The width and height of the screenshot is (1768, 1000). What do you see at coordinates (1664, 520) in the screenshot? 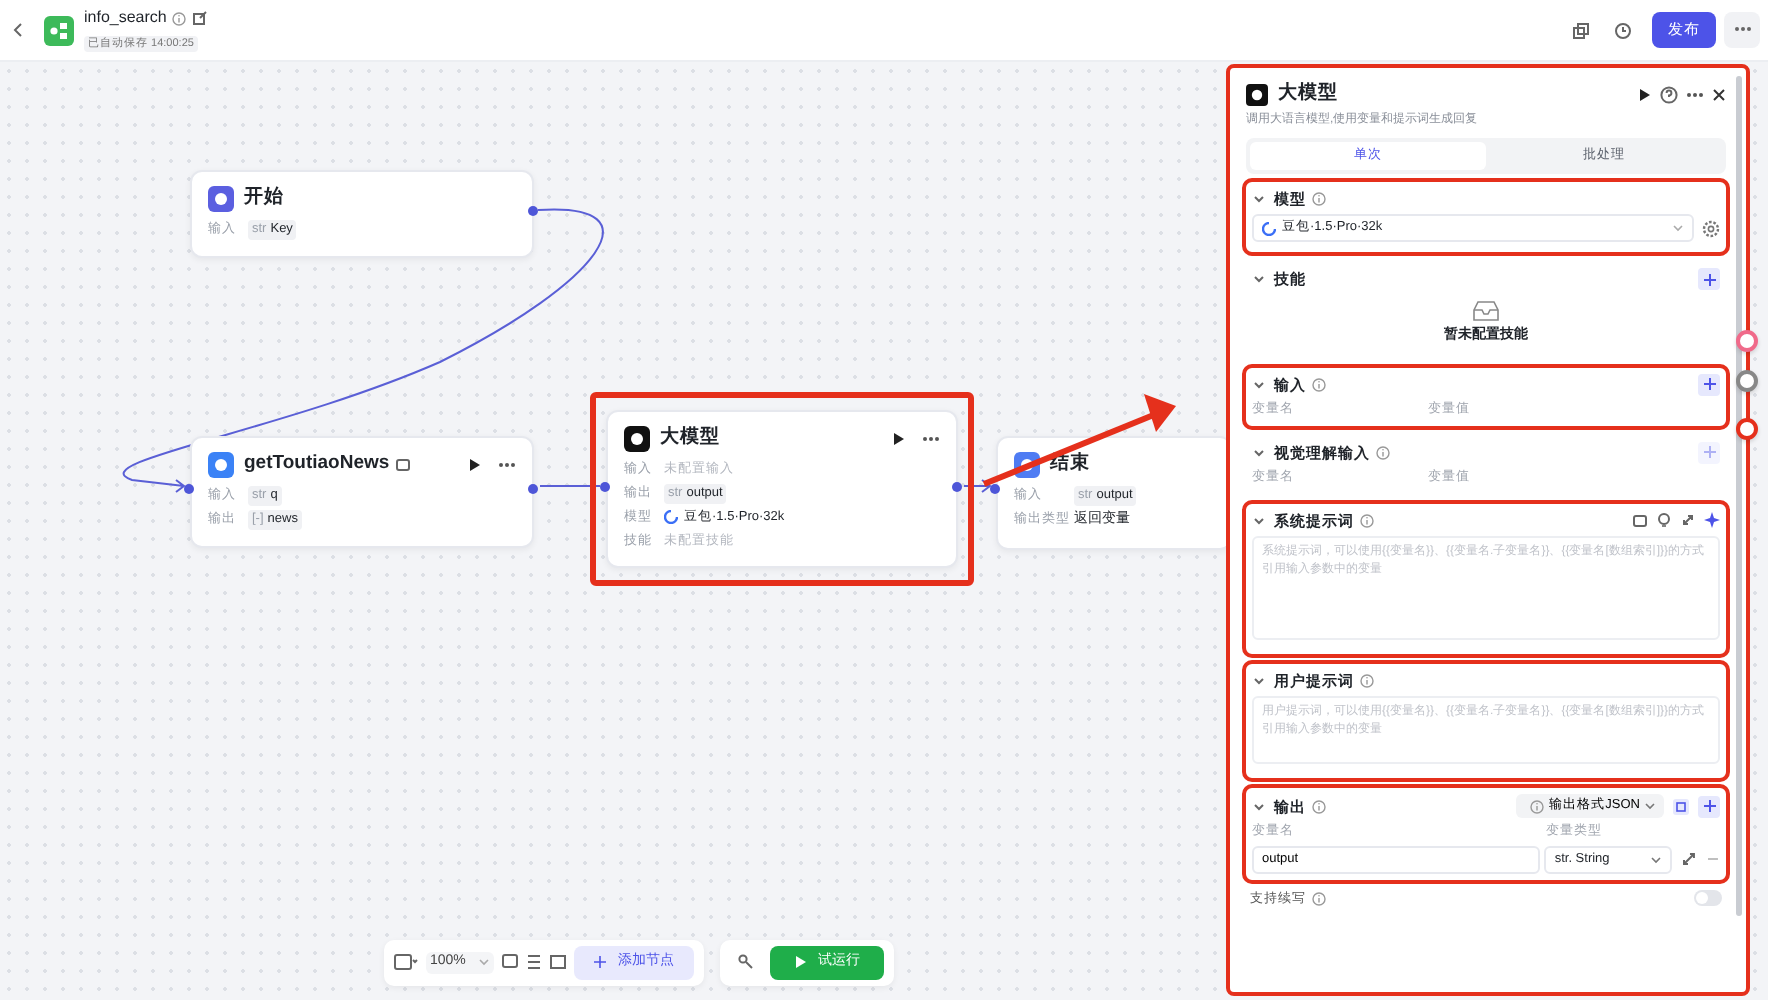
I see `bulb-icon` at bounding box center [1664, 520].